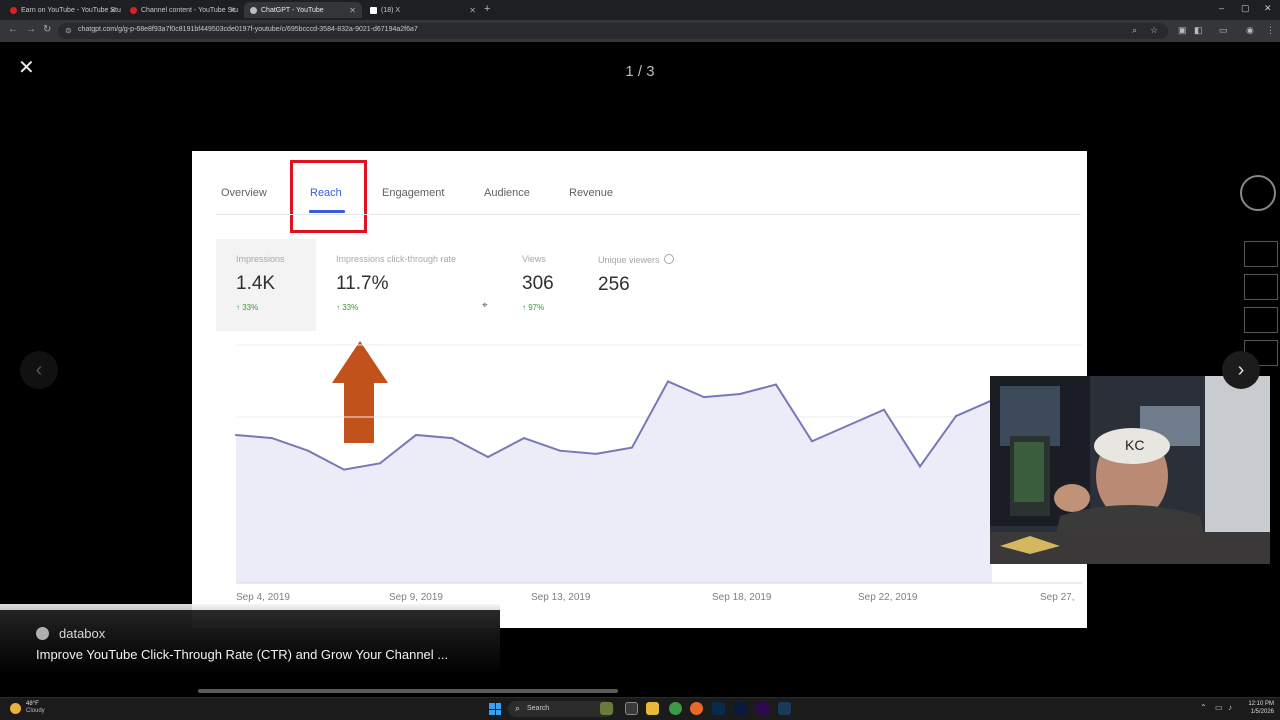 This screenshot has height=720, width=1280. What do you see at coordinates (423, 10) in the screenshot?
I see `browser-tab: (18) X ✕` at bounding box center [423, 10].